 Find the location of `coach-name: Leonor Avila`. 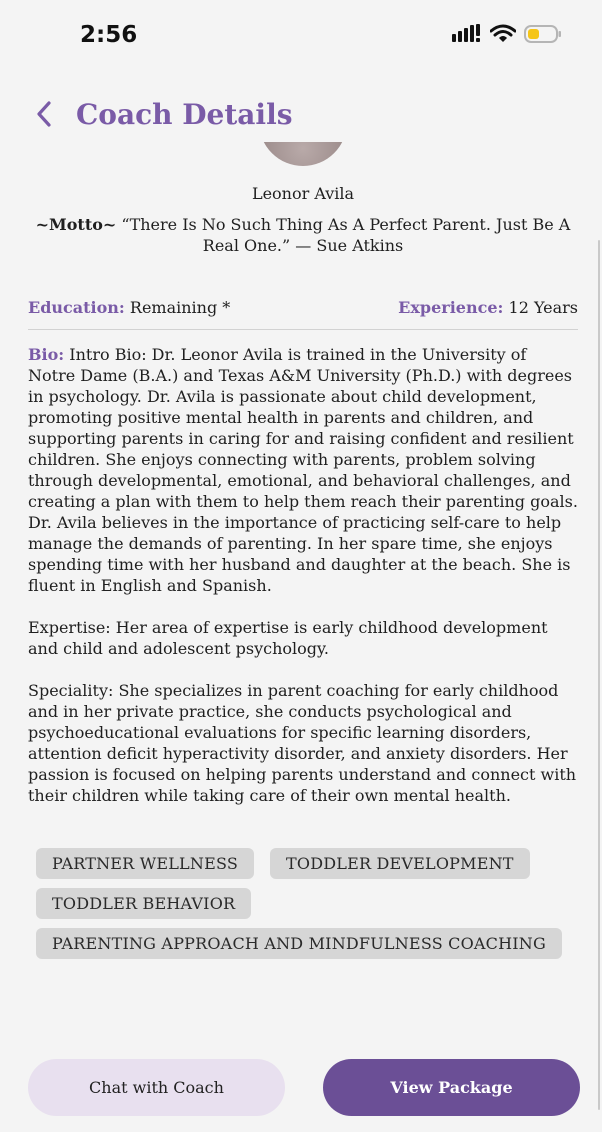

coach-name: Leonor Avila is located at coordinates (303, 193).